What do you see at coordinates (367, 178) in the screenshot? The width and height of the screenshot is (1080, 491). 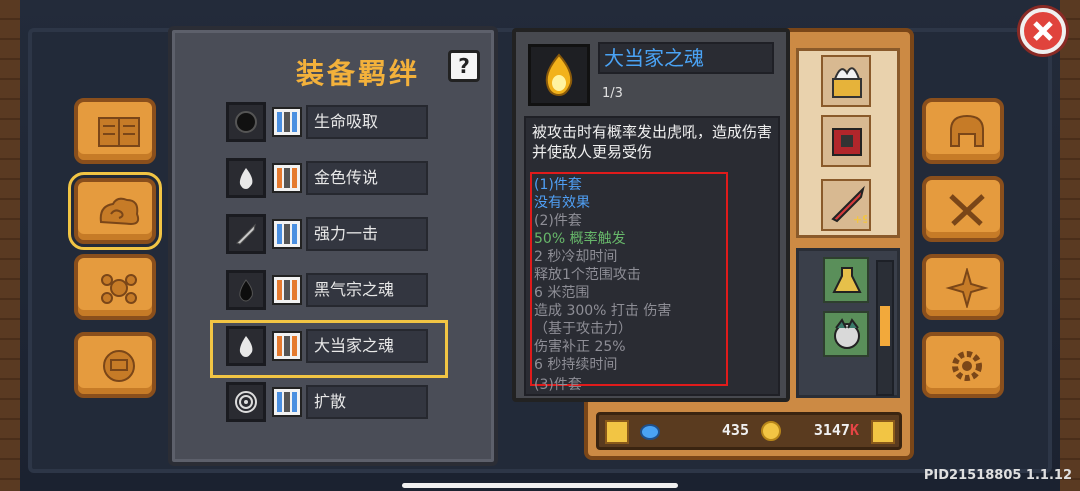 I see `bond-name: 金色传说` at bounding box center [367, 178].